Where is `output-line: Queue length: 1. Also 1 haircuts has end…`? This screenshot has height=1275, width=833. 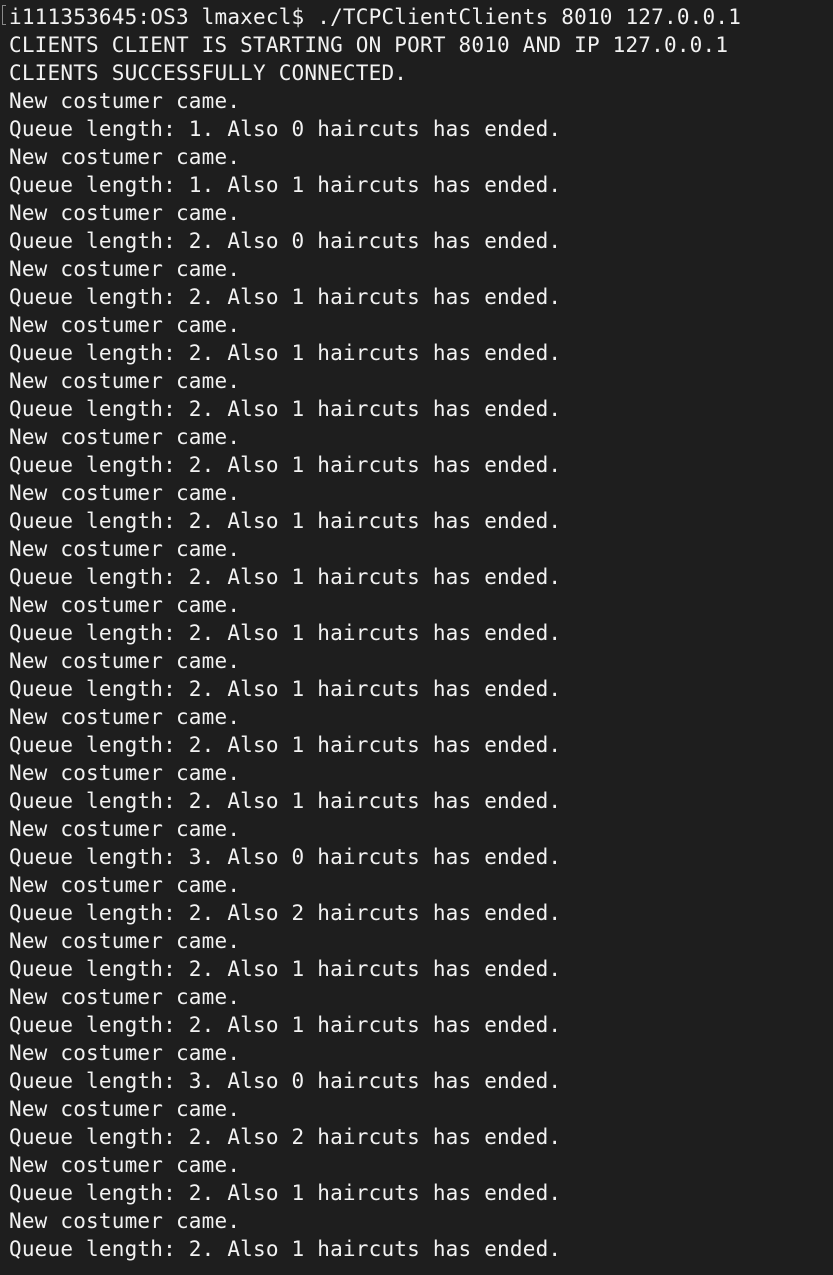
output-line: Queue length: 1. Also 1 haircuts has end… is located at coordinates (285, 185).